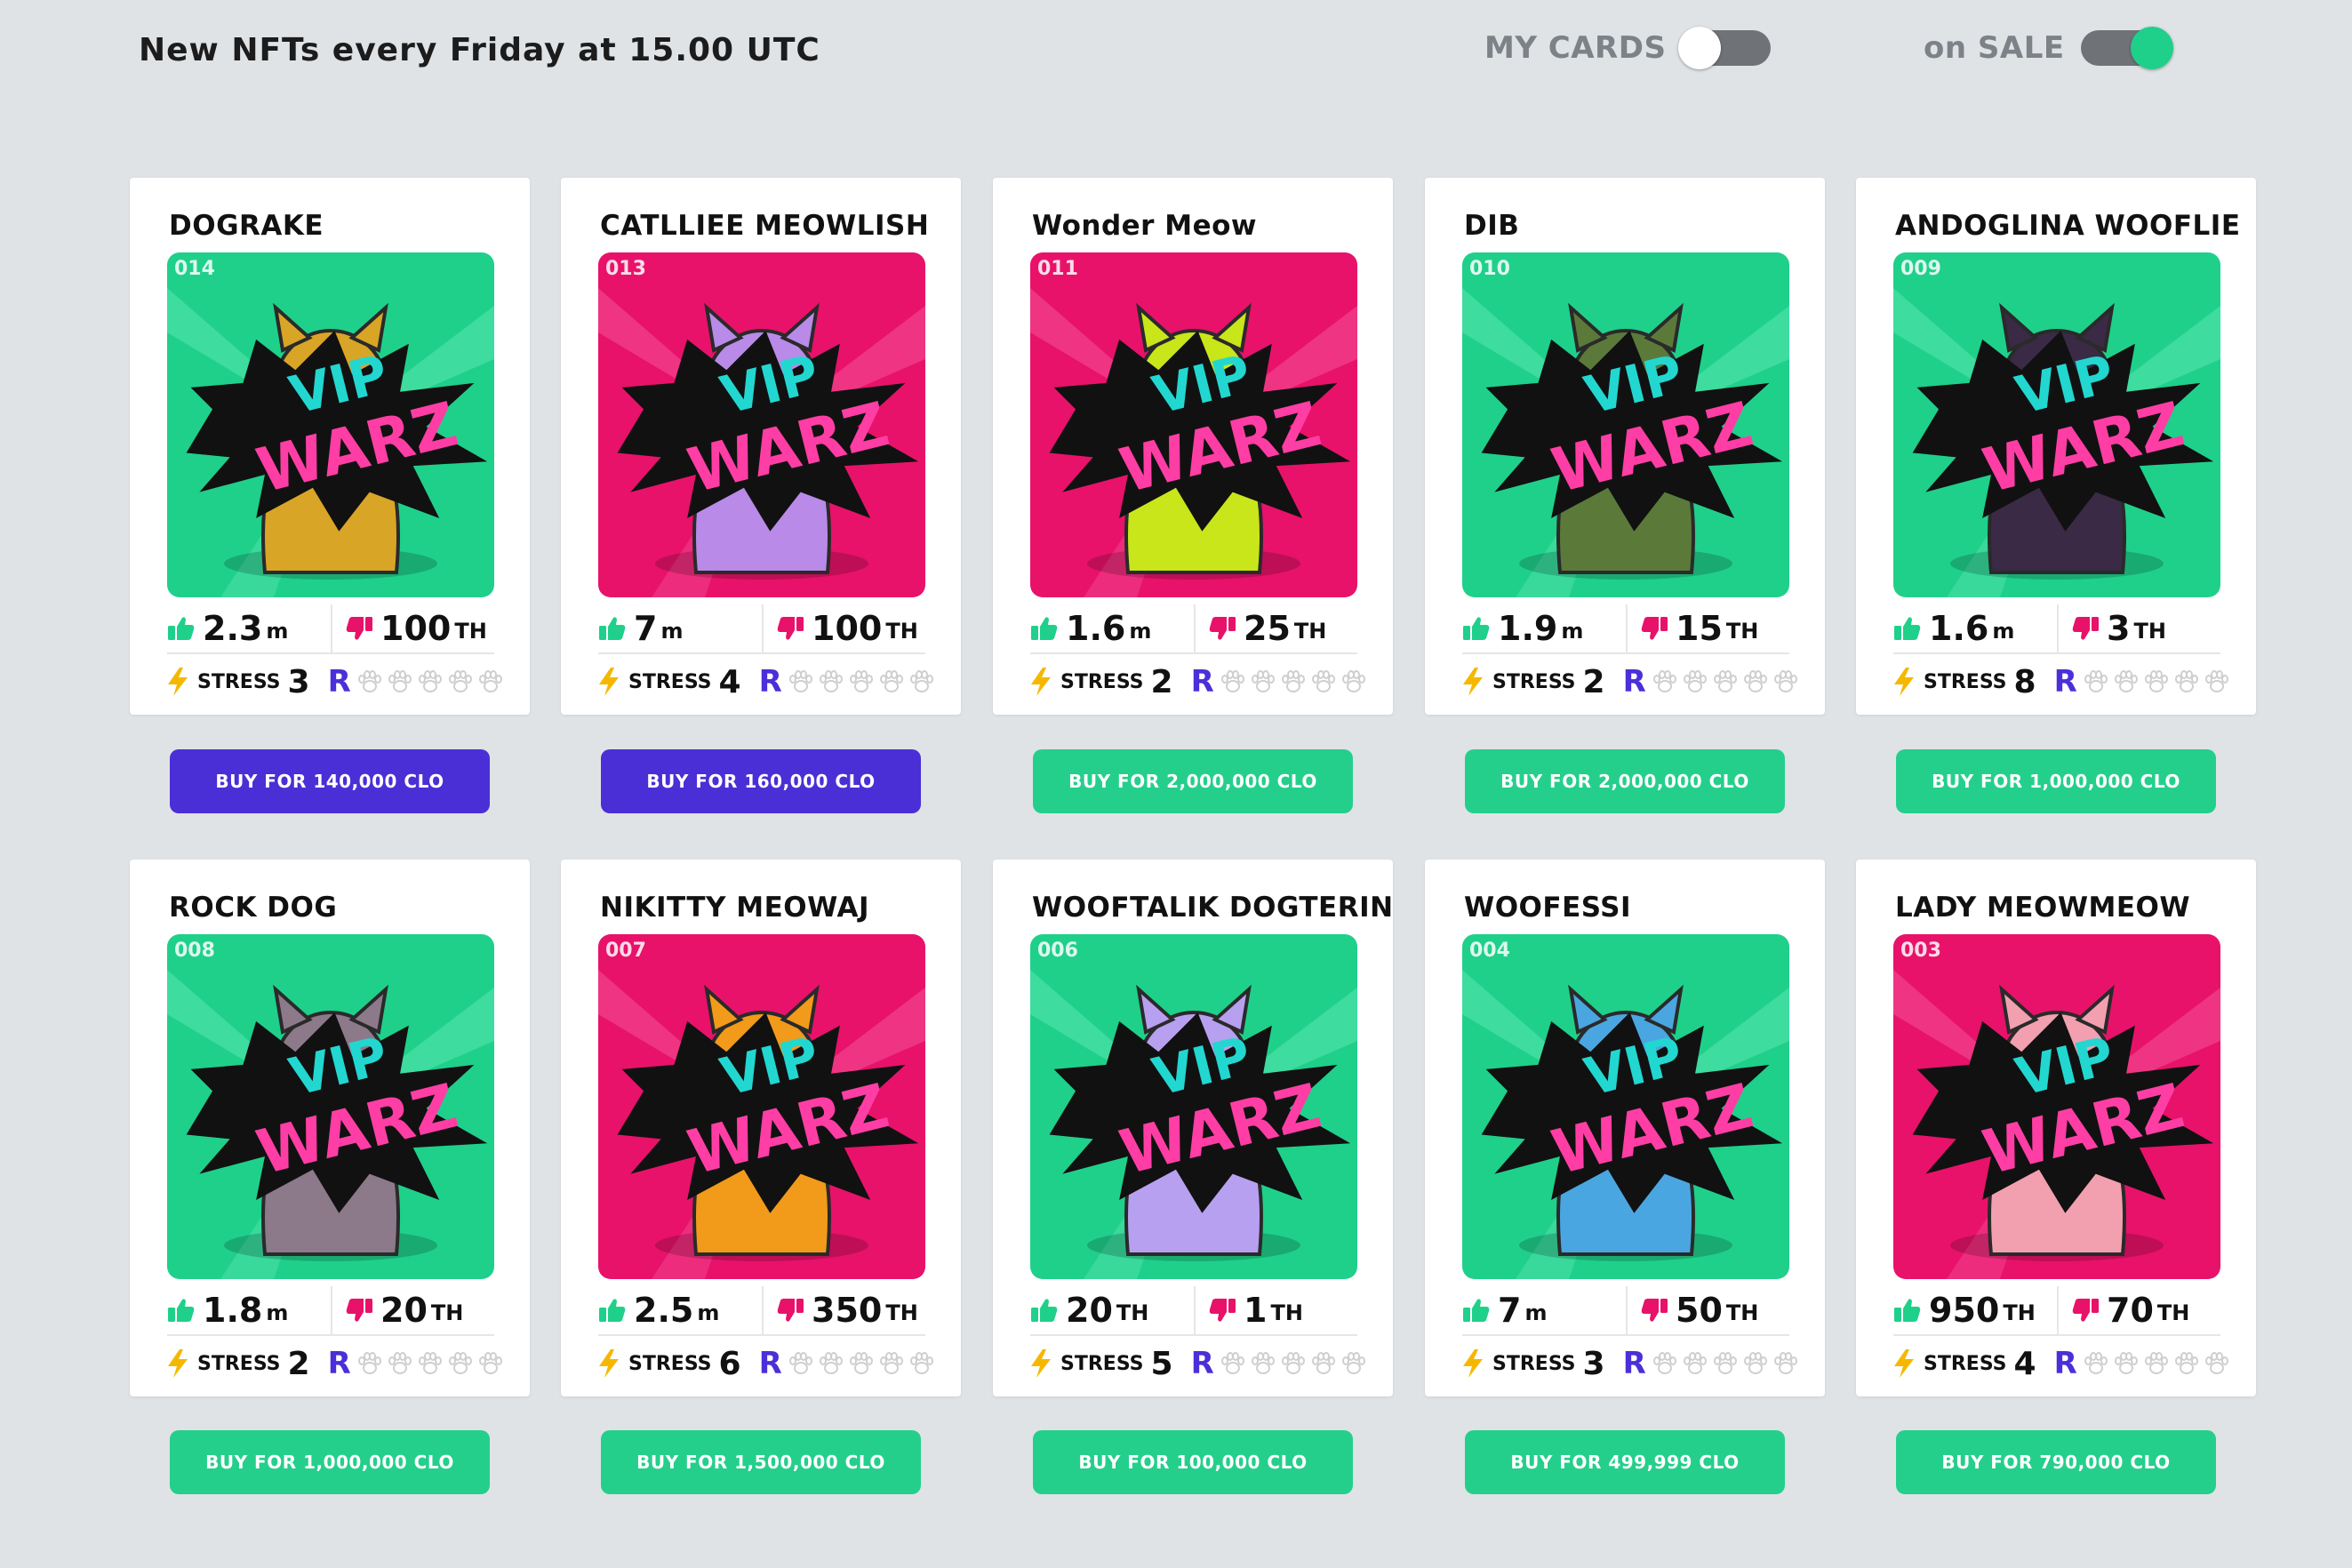 The height and width of the screenshot is (1568, 2352). Describe the element at coordinates (2056, 1462) in the screenshot. I see `buy-button: BUY FOR 790,000 CLO` at that location.